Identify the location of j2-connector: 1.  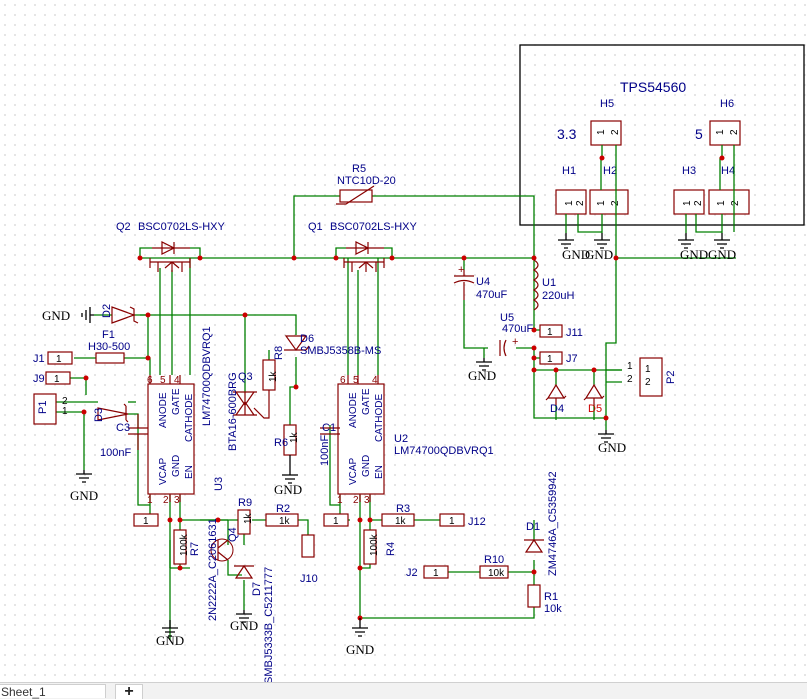
(436, 572).